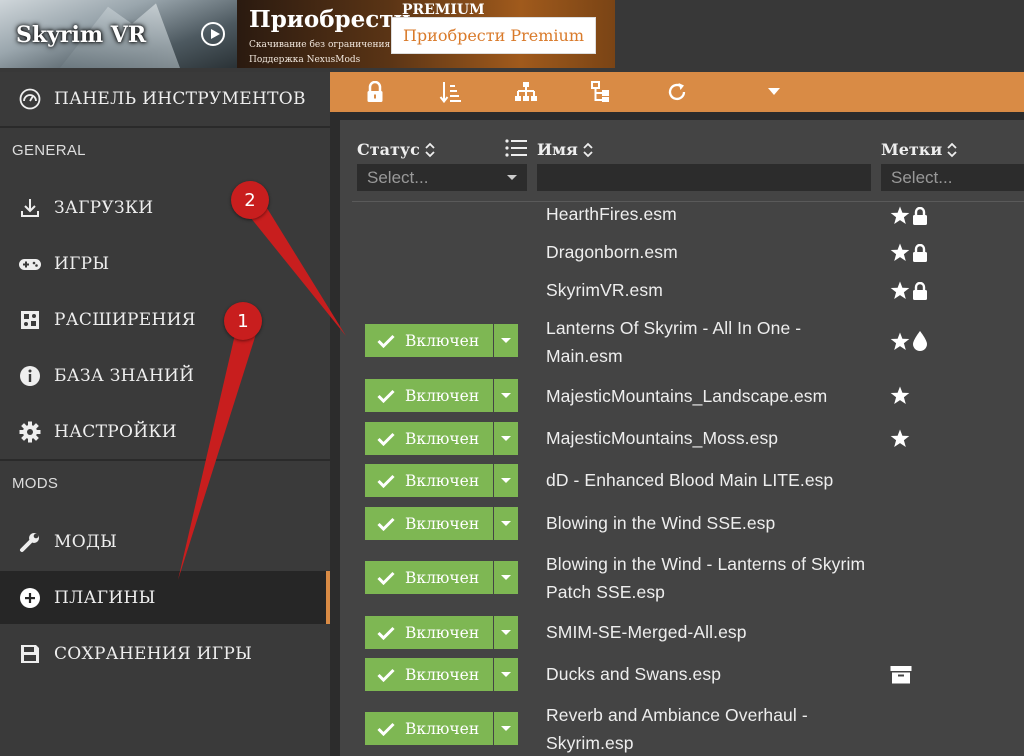 This screenshot has width=1024, height=756. Describe the element at coordinates (30, 542) in the screenshot. I see `wrench-icon` at that location.